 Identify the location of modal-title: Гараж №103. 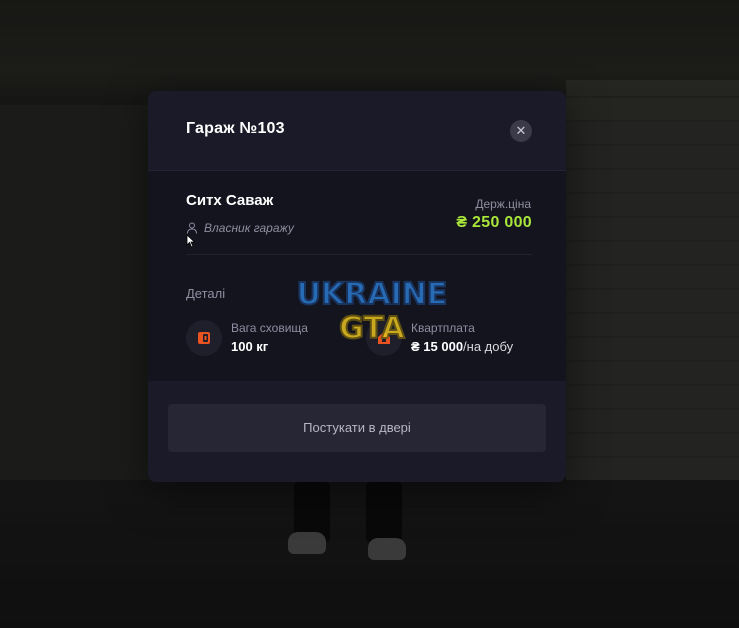
(235, 128).